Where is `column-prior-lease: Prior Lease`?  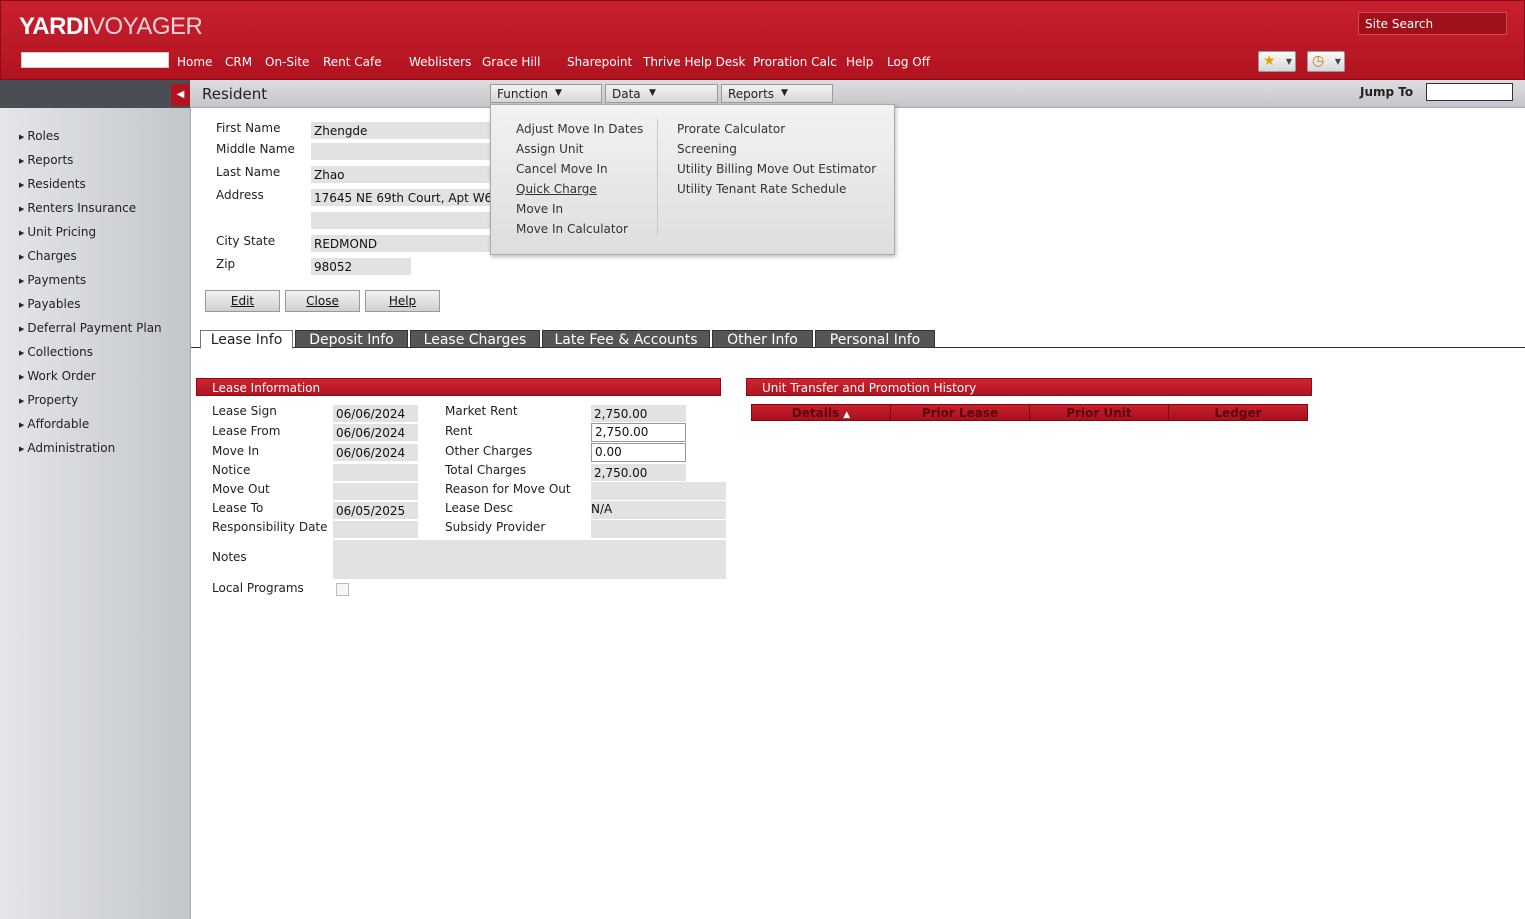 column-prior-lease: Prior Lease is located at coordinates (960, 412).